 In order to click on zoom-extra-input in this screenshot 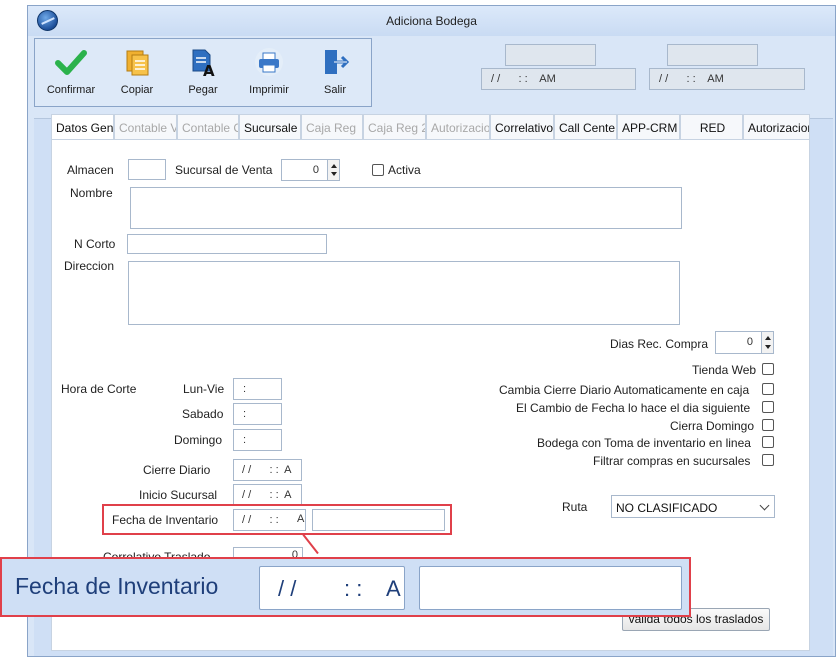, I will do `click(550, 588)`.